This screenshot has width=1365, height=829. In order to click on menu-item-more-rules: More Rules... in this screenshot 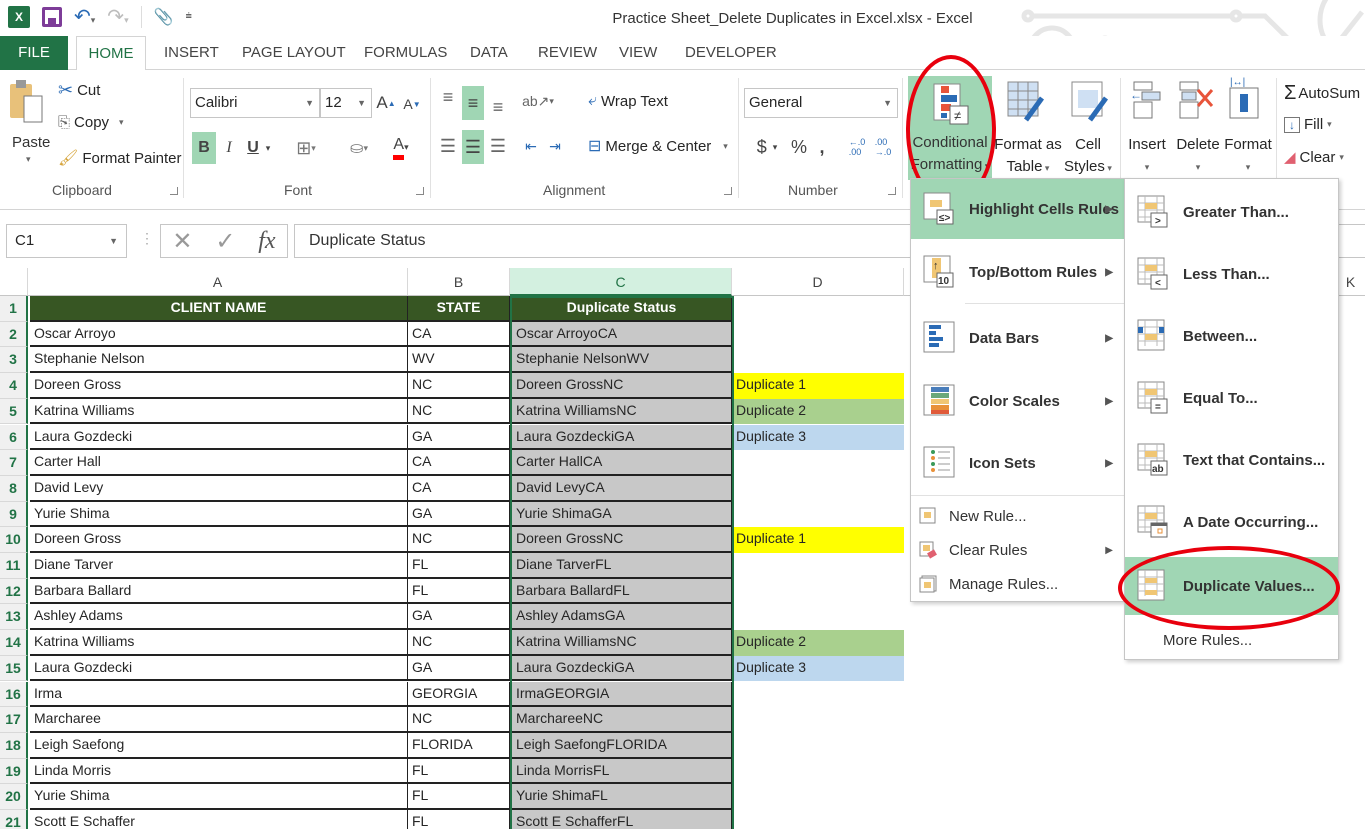, I will do `click(1231, 640)`.